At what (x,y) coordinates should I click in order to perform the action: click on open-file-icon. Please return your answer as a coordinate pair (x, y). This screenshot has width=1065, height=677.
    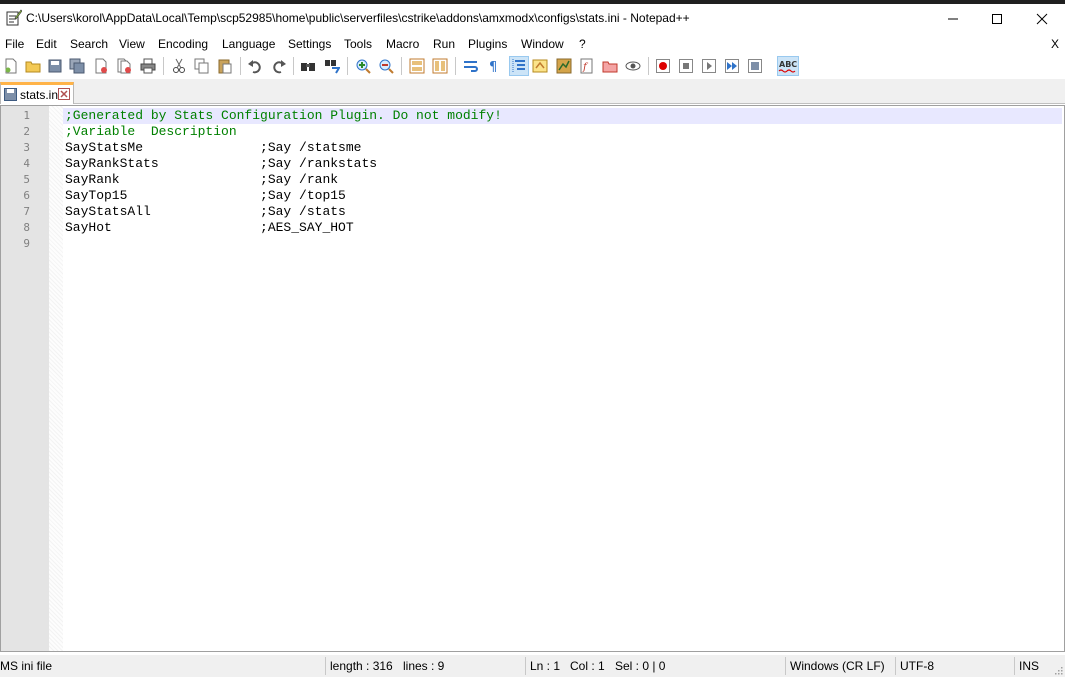
    Looking at the image, I should click on (33, 66).